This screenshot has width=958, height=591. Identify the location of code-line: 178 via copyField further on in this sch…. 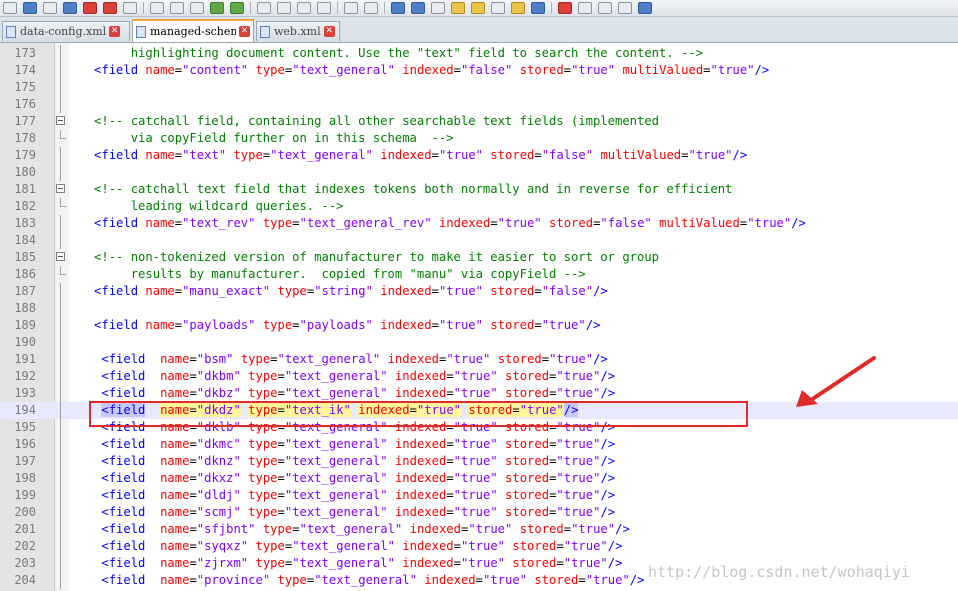
(479, 138).